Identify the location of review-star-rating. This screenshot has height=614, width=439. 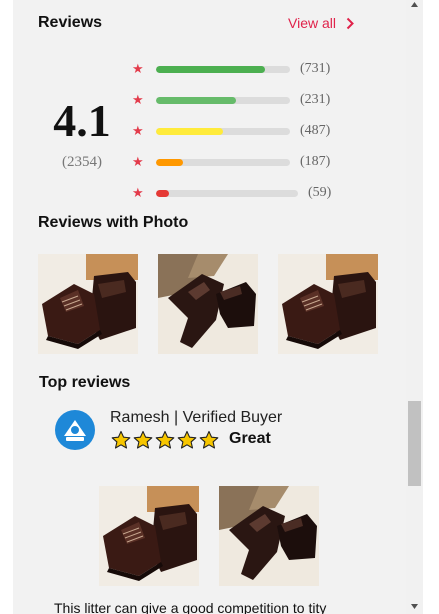
(165, 440).